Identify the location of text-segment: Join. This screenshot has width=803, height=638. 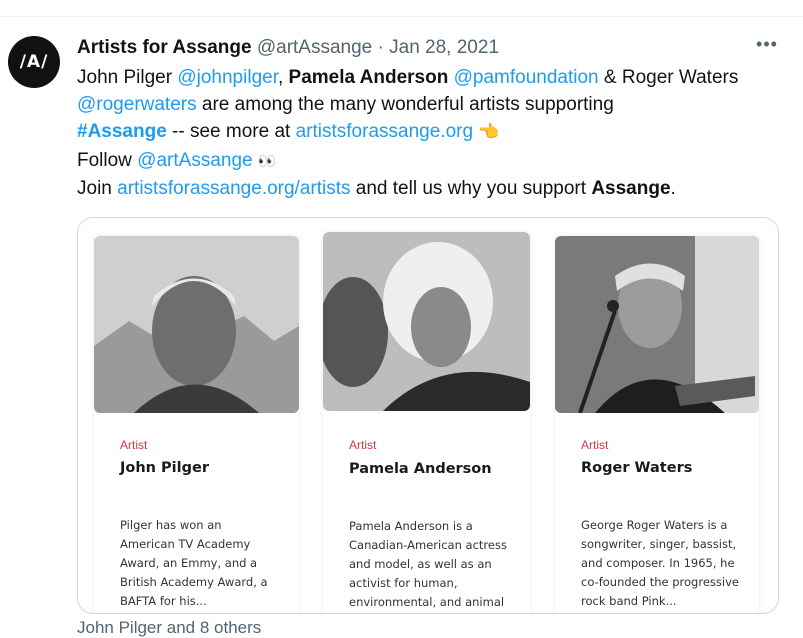
(97, 188).